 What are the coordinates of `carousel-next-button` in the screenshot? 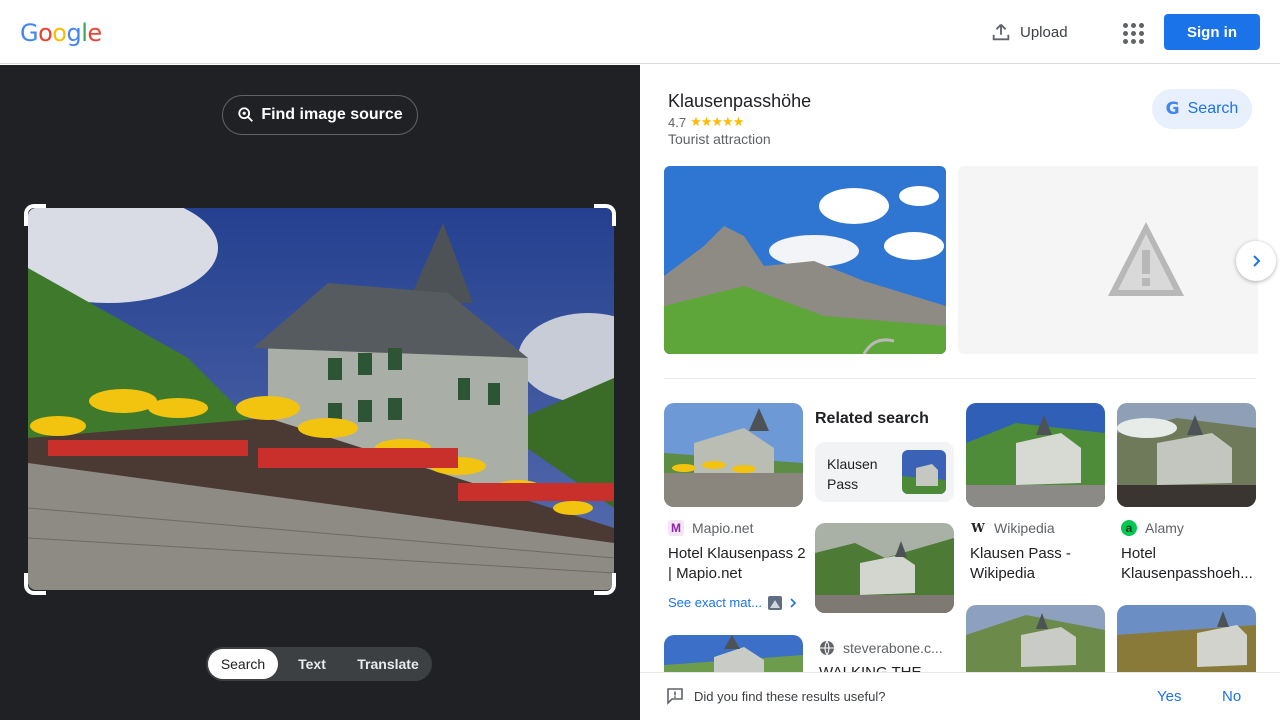 It's located at (1256, 261).